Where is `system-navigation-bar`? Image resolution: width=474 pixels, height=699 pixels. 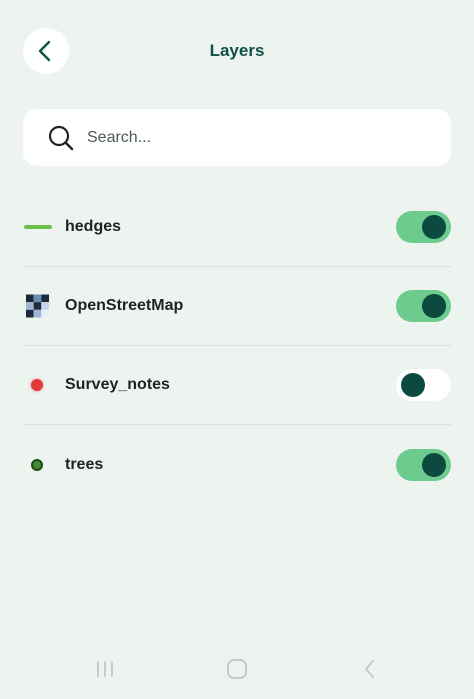 system-navigation-bar is located at coordinates (237, 669).